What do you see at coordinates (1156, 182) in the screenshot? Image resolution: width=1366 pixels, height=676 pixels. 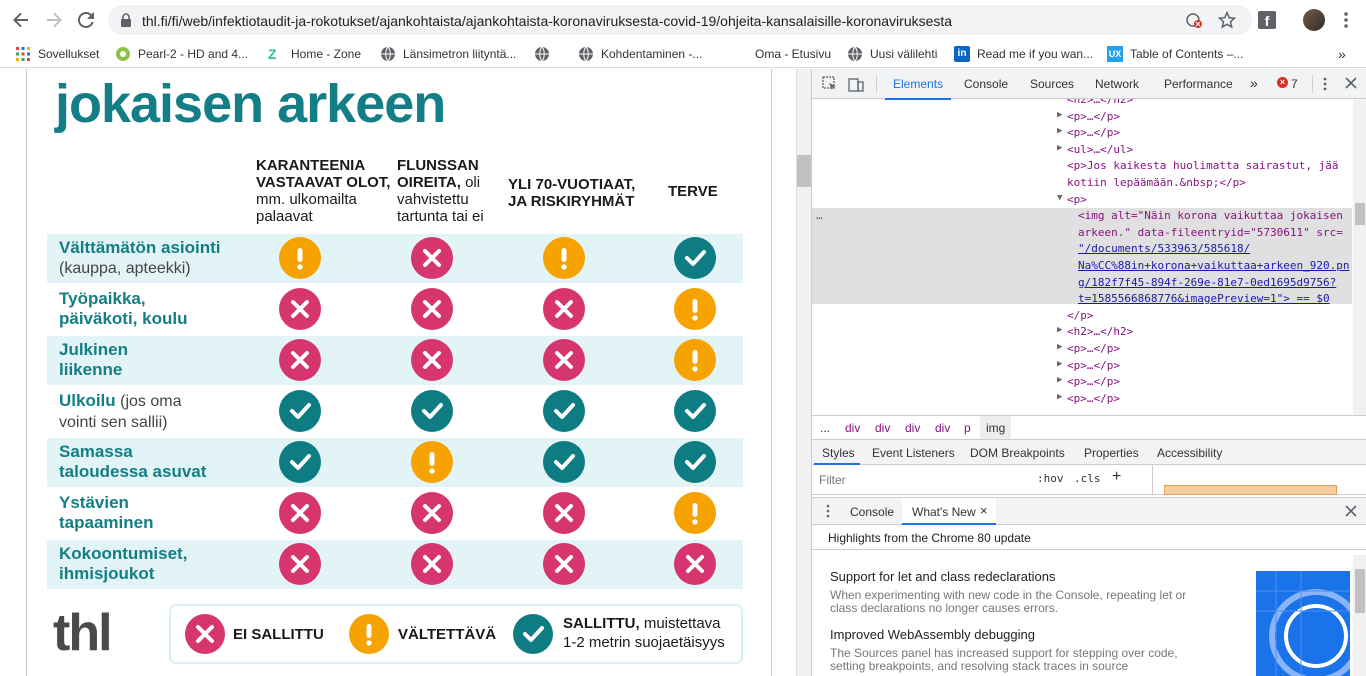 I see `dom-node-line: kotiin lepäämään.&nbsp;</p>` at bounding box center [1156, 182].